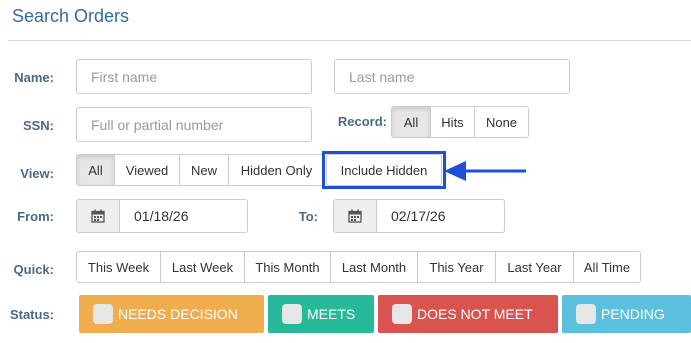 The height and width of the screenshot is (343, 691). I want to click on last-name-input: Last name, so click(452, 76).